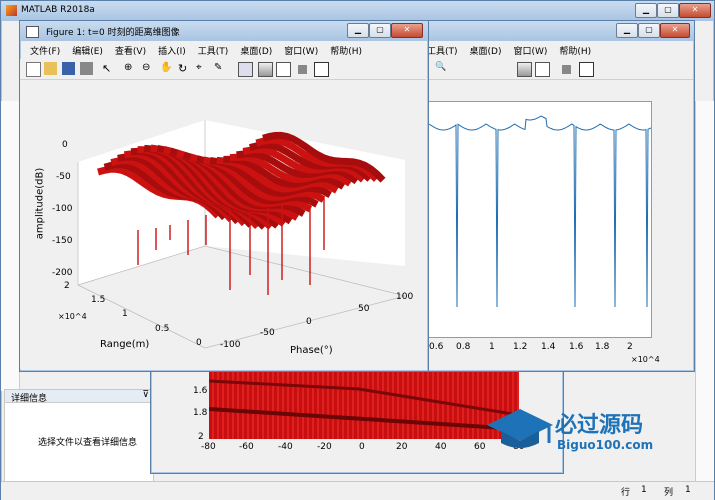 This screenshot has height=500, width=715. Describe the element at coordinates (11, 10) in the screenshot. I see `matlab-logo-icon` at that location.